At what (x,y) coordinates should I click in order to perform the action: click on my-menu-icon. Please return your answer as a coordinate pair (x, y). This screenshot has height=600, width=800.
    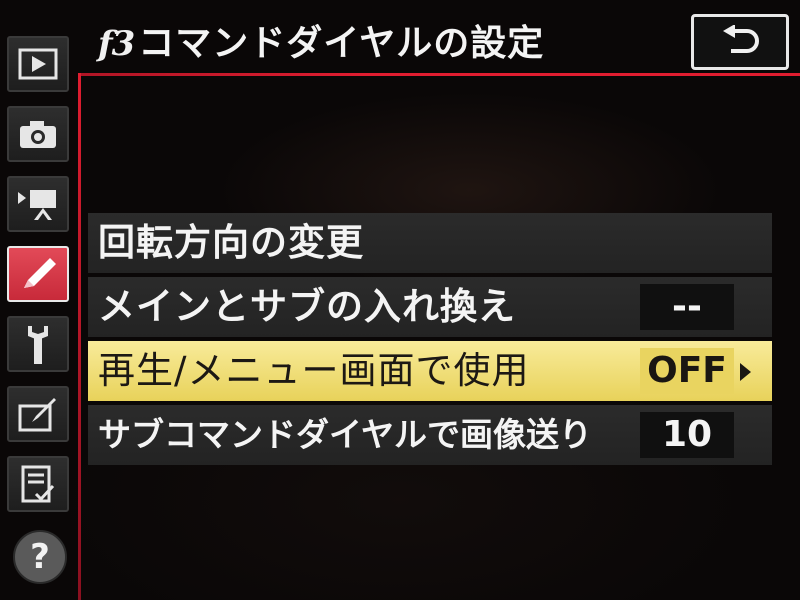
    Looking at the image, I should click on (38, 484).